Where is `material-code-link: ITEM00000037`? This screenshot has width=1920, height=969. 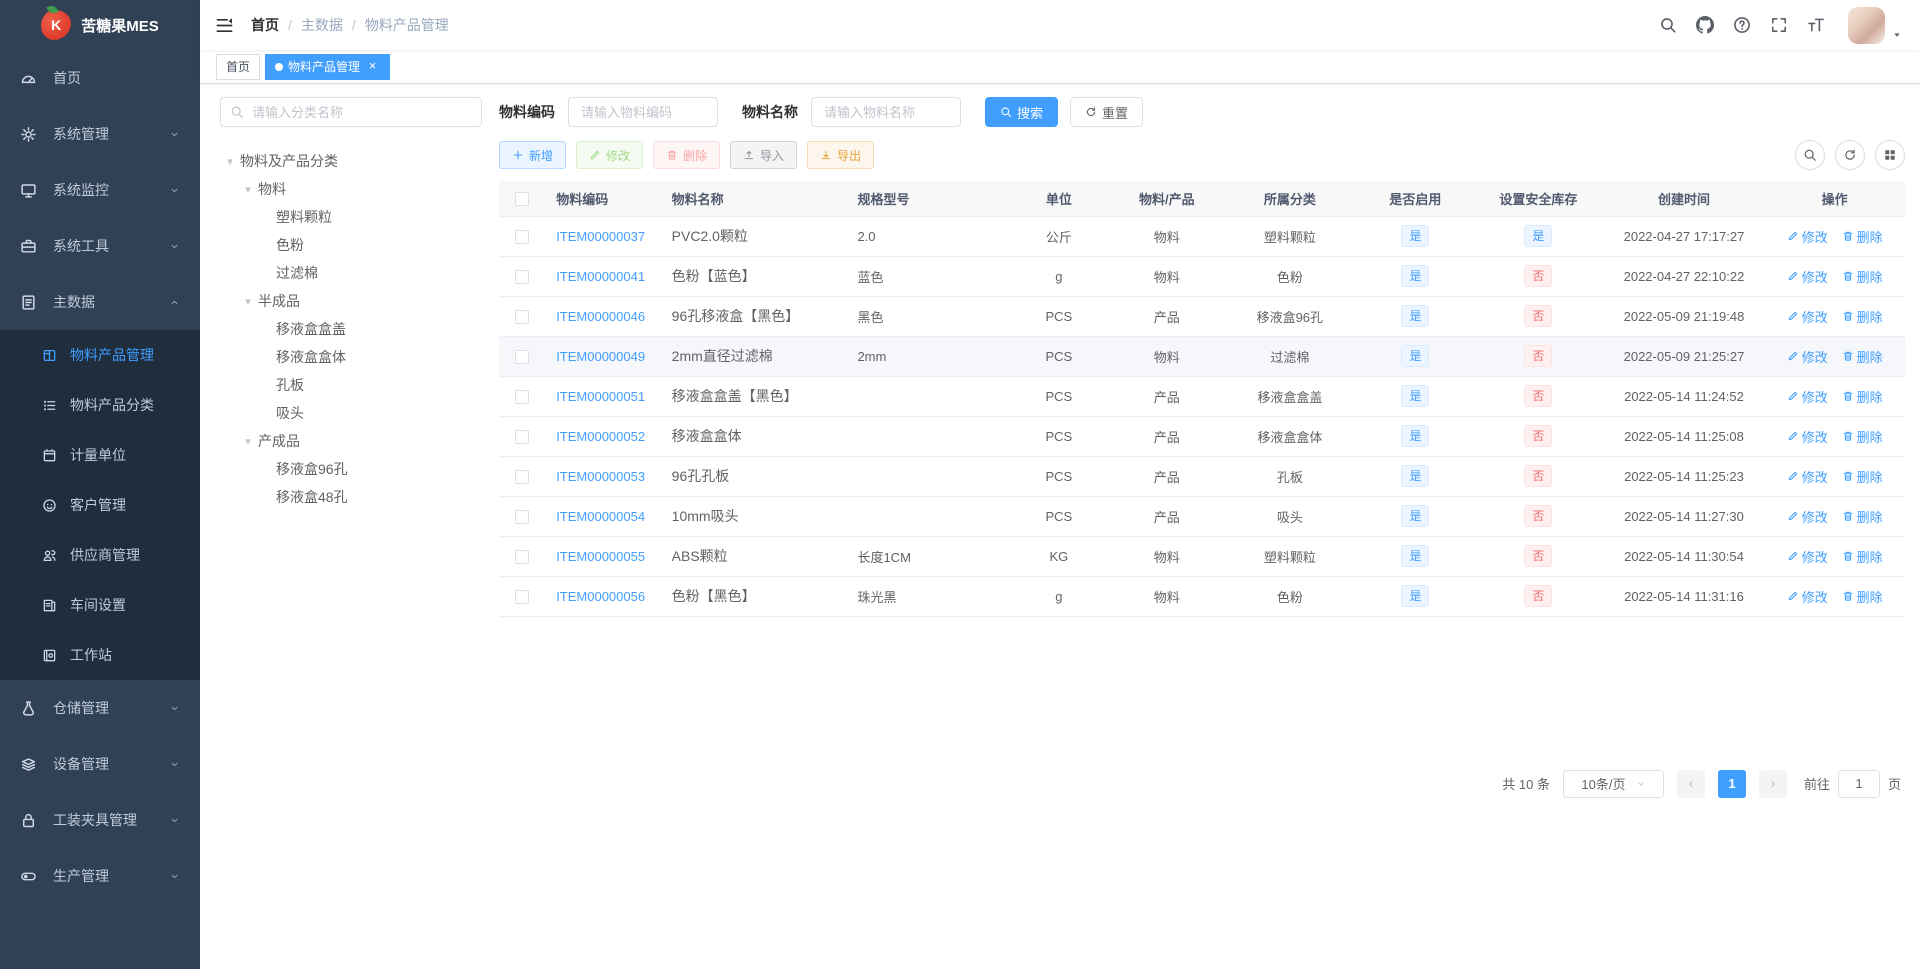 material-code-link: ITEM00000037 is located at coordinates (600, 236).